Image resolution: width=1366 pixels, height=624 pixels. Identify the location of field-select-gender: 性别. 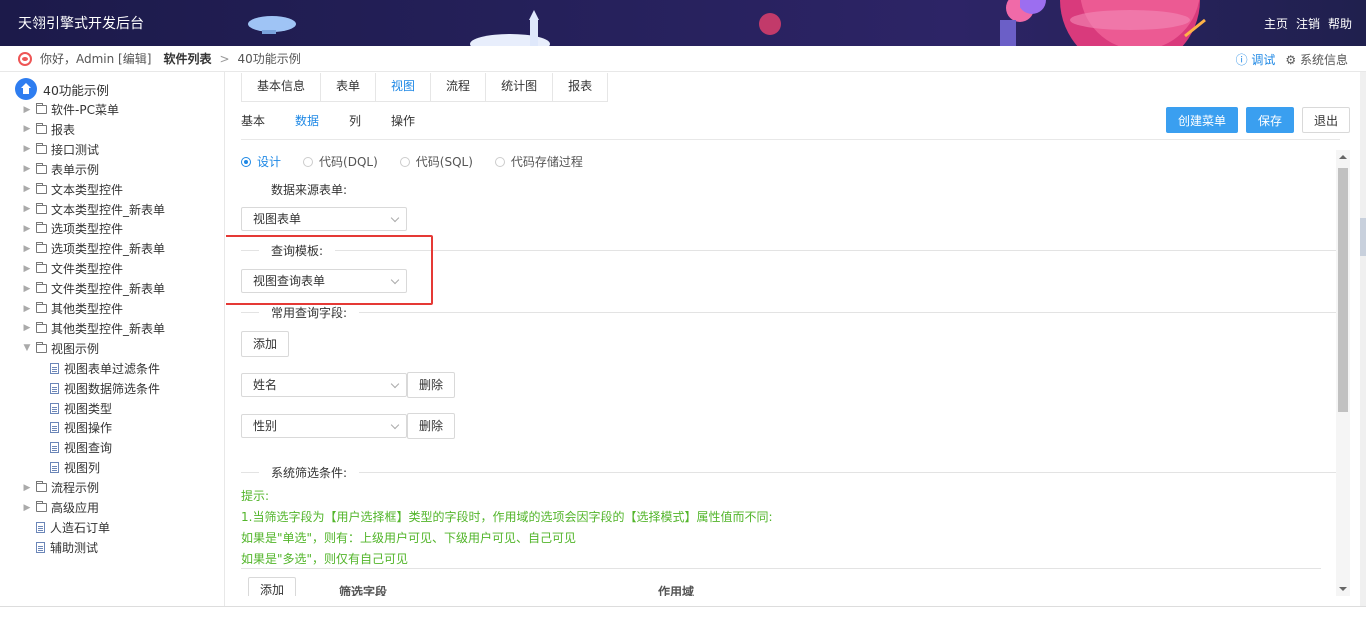
(324, 426).